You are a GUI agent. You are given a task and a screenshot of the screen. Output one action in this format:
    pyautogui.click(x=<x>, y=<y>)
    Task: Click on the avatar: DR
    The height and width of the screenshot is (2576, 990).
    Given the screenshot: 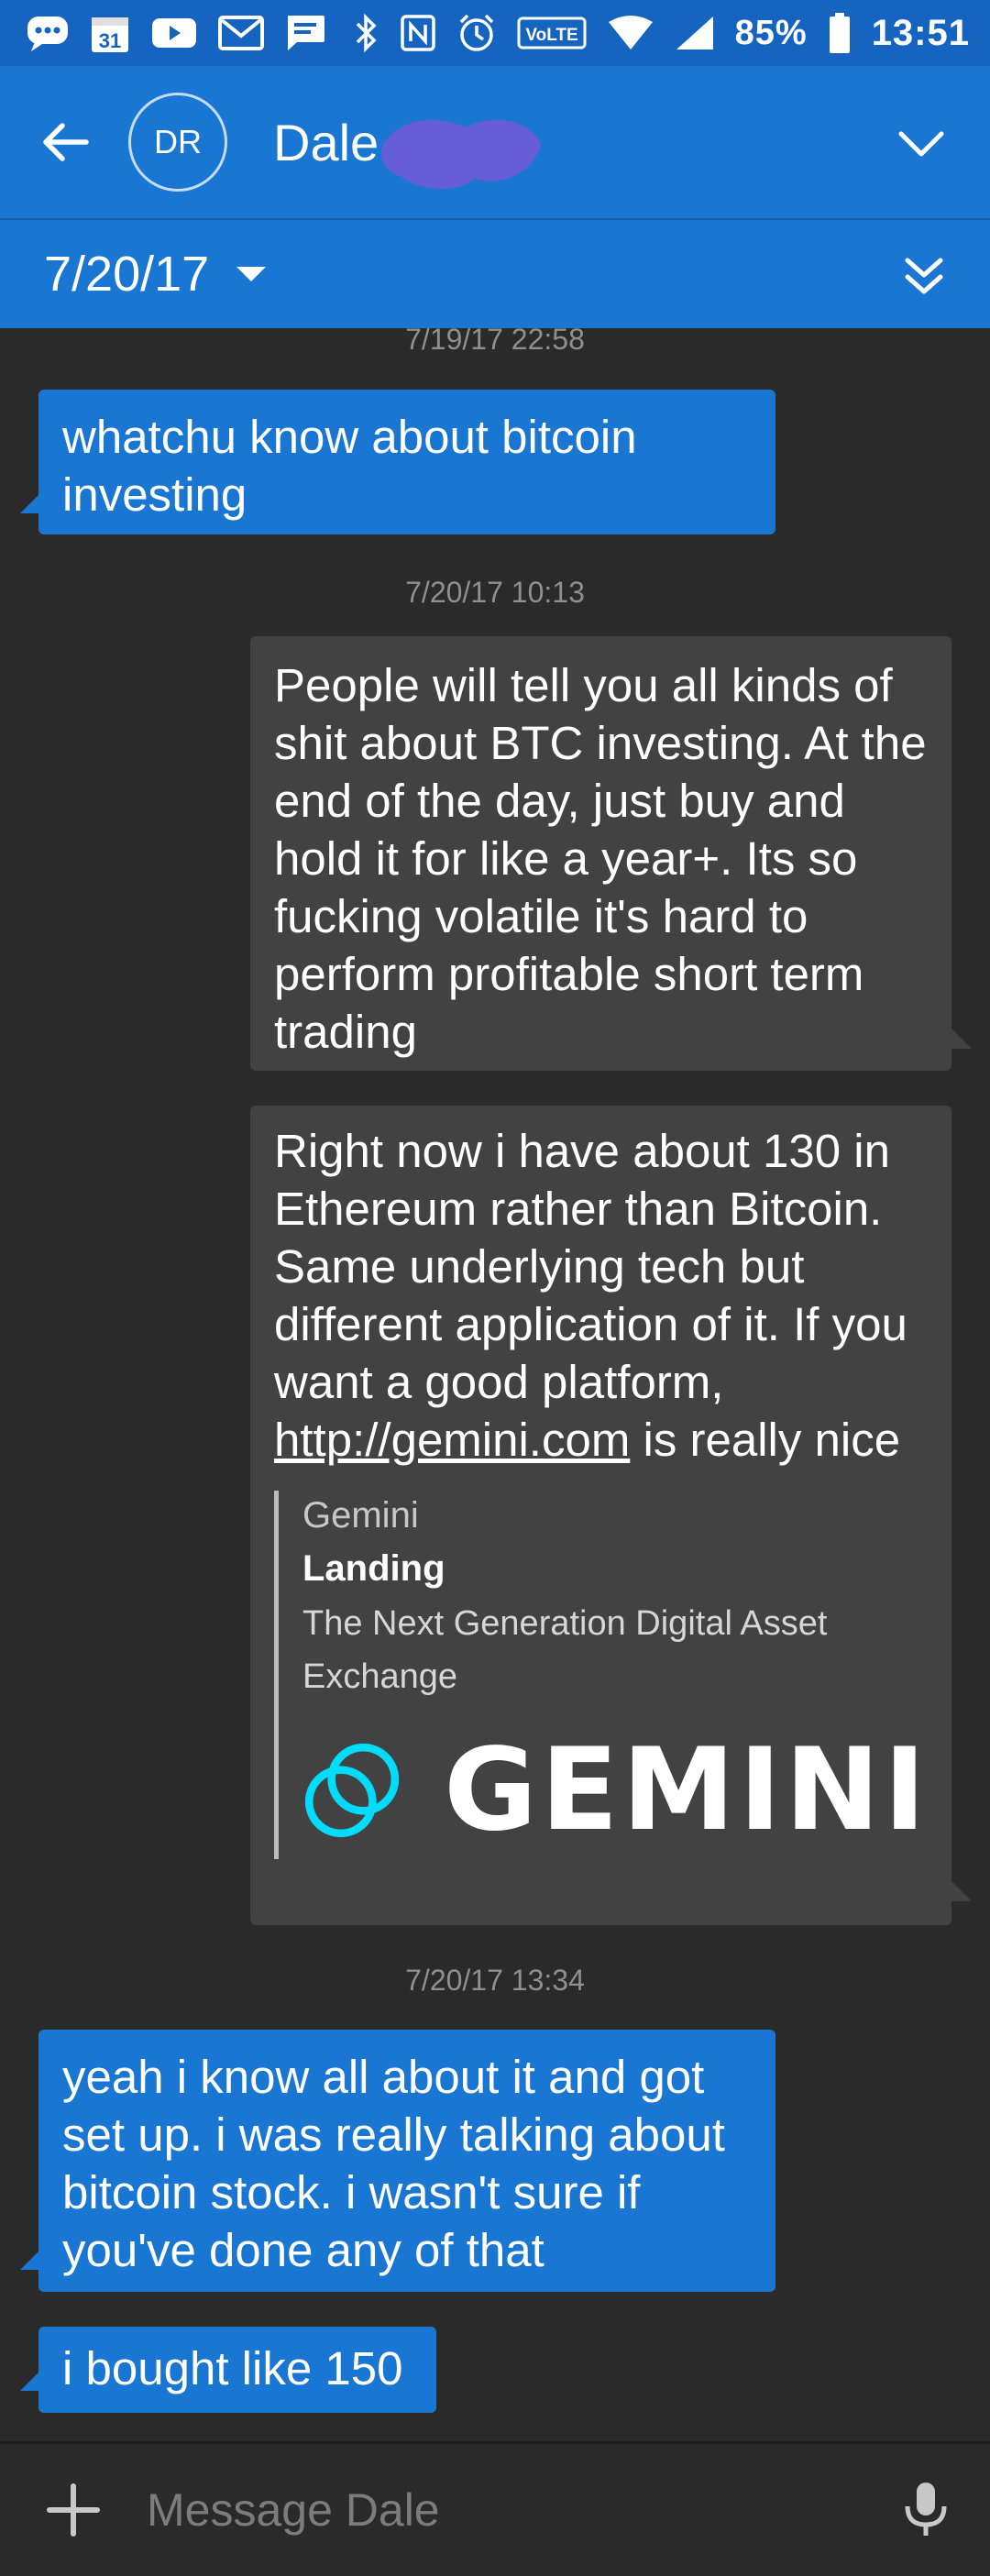 What is the action you would take?
    pyautogui.click(x=177, y=142)
    